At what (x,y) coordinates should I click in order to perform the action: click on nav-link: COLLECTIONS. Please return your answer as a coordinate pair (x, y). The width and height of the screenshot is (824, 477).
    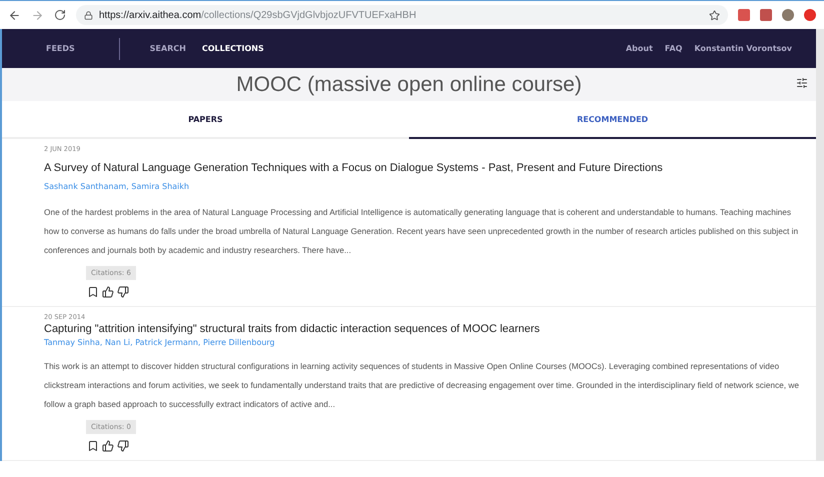
    Looking at the image, I should click on (233, 48).